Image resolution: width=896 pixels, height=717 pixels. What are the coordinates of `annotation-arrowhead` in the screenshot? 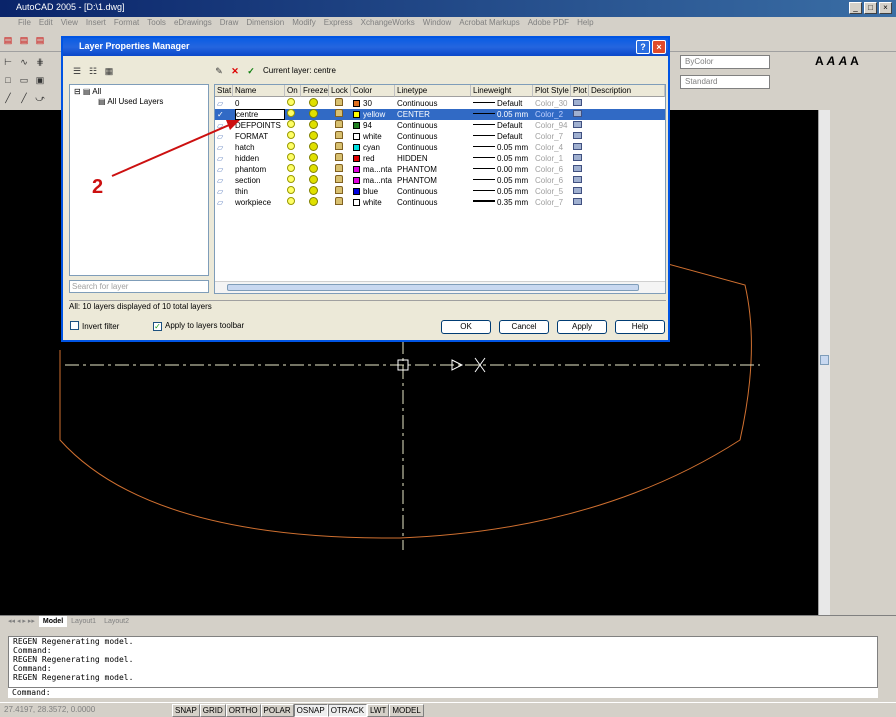 It's located at (233, 125).